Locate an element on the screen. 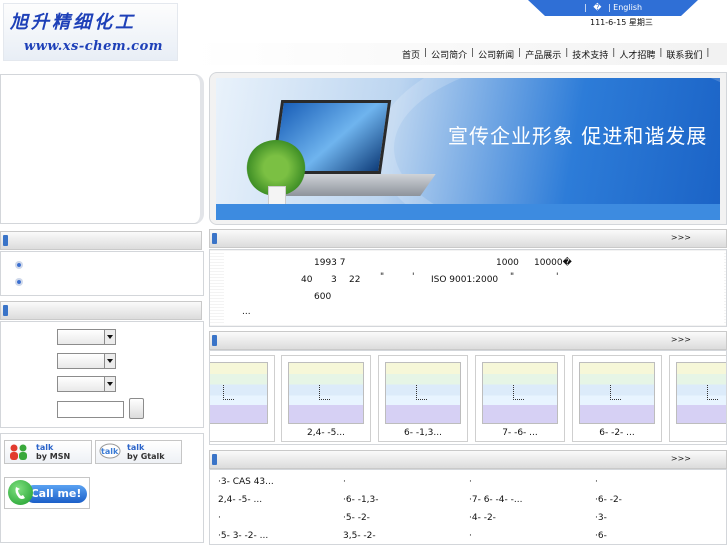 This screenshot has height=545, width=727. nav-jobs: 人才招聘 is located at coordinates (637, 54).